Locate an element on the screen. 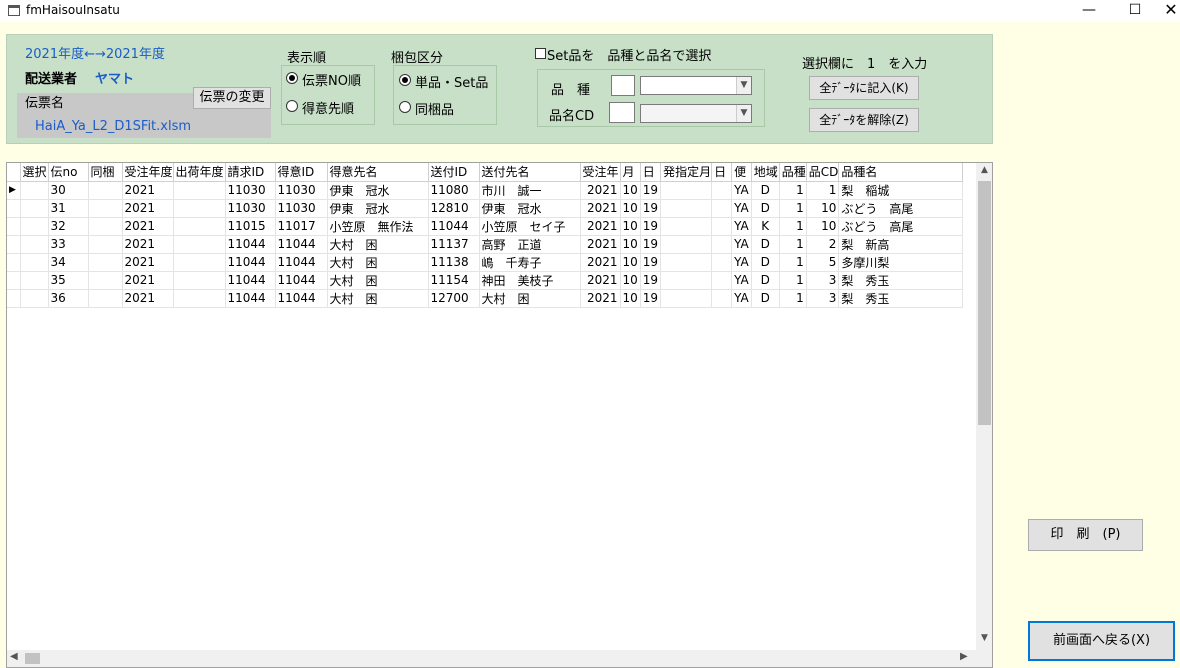 The height and width of the screenshot is (668, 1180). table-cell: 小笠原 セイ子 is located at coordinates (530, 226).